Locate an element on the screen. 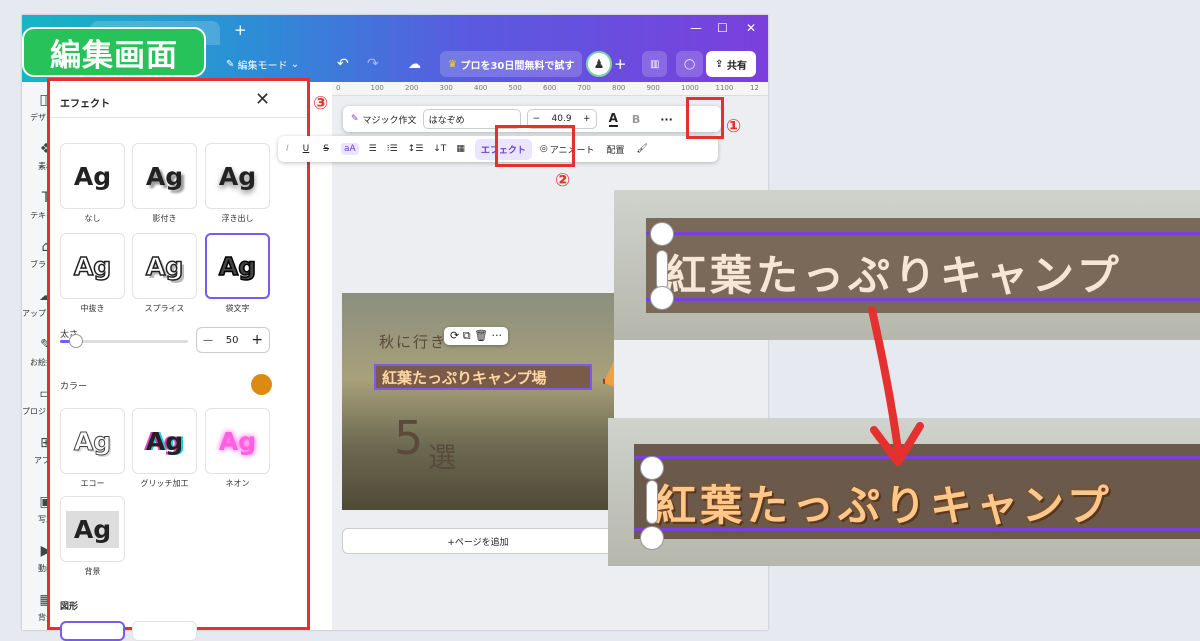 The width and height of the screenshot is (1200, 641). case-icon: aA is located at coordinates (349, 149).